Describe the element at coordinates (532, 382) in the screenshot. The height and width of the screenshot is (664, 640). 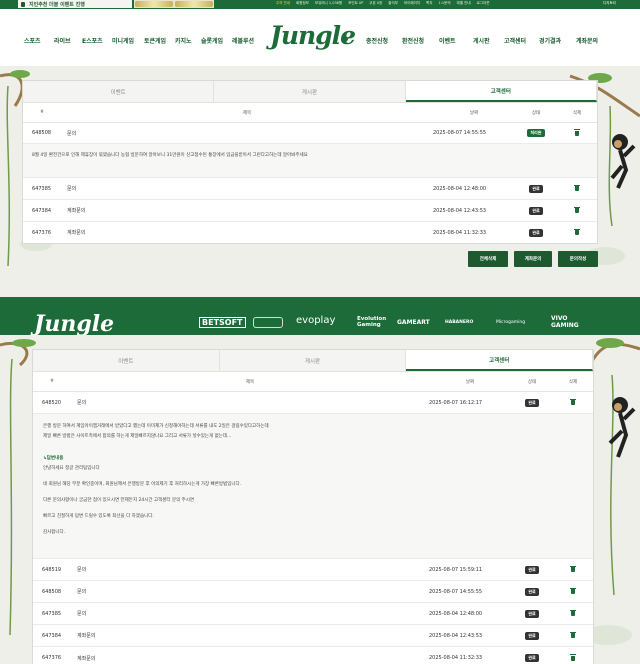
I see `col-status: 상태` at that location.